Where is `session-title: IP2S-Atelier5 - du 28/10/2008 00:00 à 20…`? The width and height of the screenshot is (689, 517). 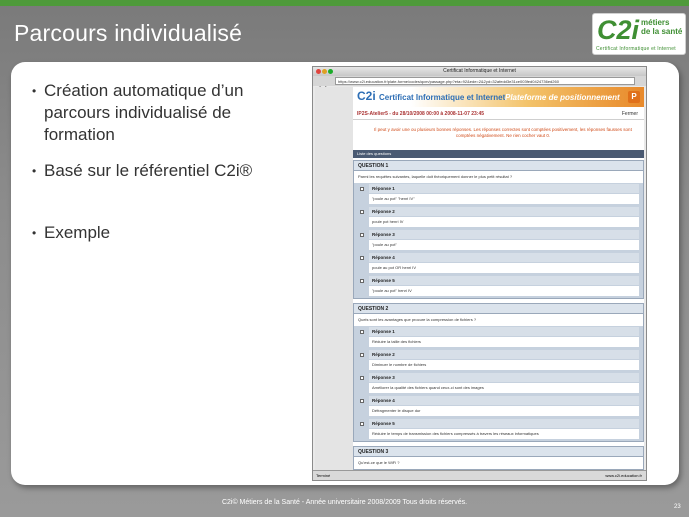
session-title: IP2S-Atelier5 - du 28/10/2008 00:00 à 20… is located at coordinates (421, 114).